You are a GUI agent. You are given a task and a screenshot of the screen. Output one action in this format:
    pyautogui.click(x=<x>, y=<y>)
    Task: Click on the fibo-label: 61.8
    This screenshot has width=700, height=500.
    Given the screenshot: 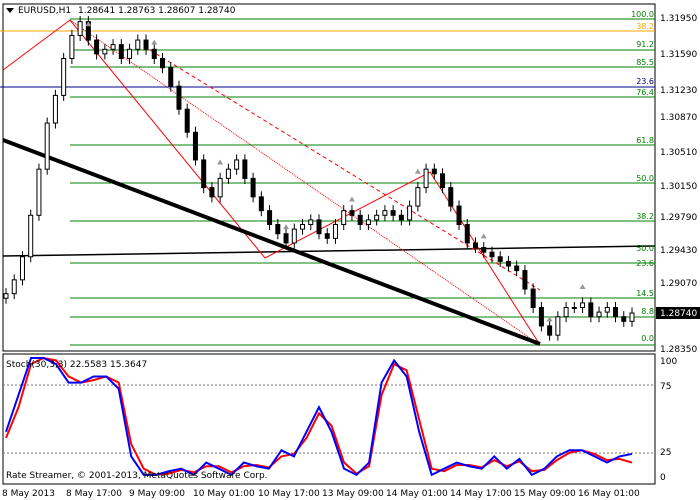 What is the action you would take?
    pyautogui.click(x=645, y=140)
    